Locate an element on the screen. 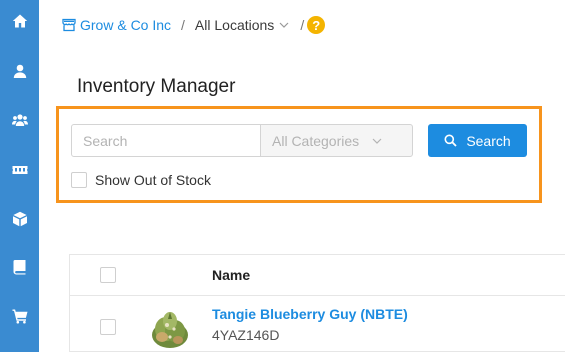  out-of-stock-checkbox is located at coordinates (79, 180).